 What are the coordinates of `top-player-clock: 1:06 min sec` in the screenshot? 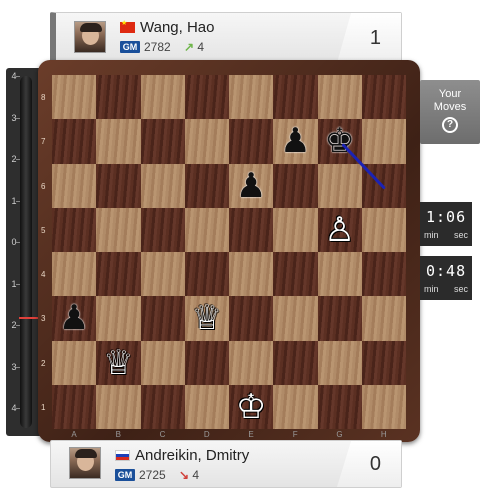 It's located at (446, 224).